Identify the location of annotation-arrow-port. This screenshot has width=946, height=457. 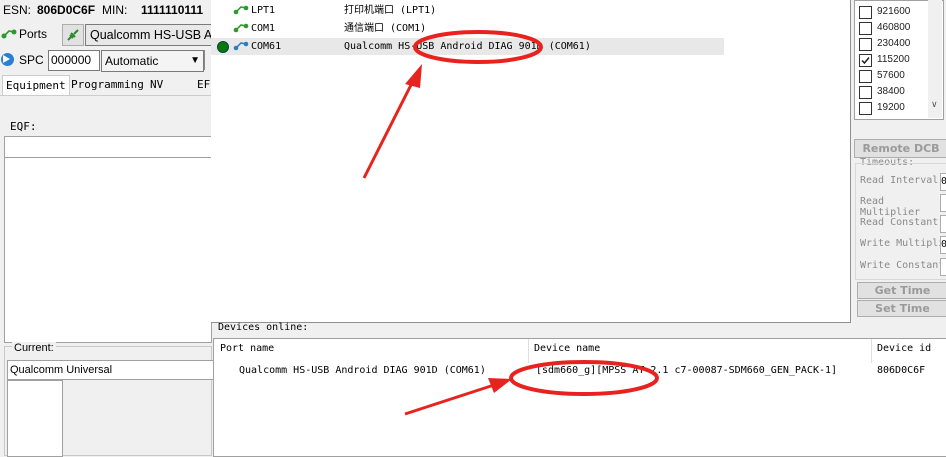
(389, 128).